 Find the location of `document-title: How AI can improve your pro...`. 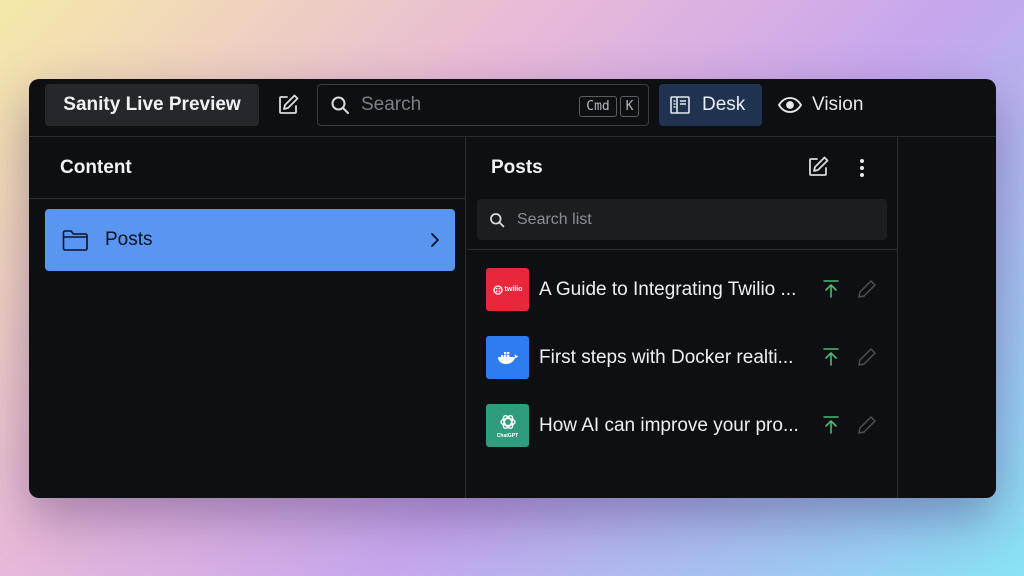

document-title: How AI can improve your pro... is located at coordinates (669, 425).